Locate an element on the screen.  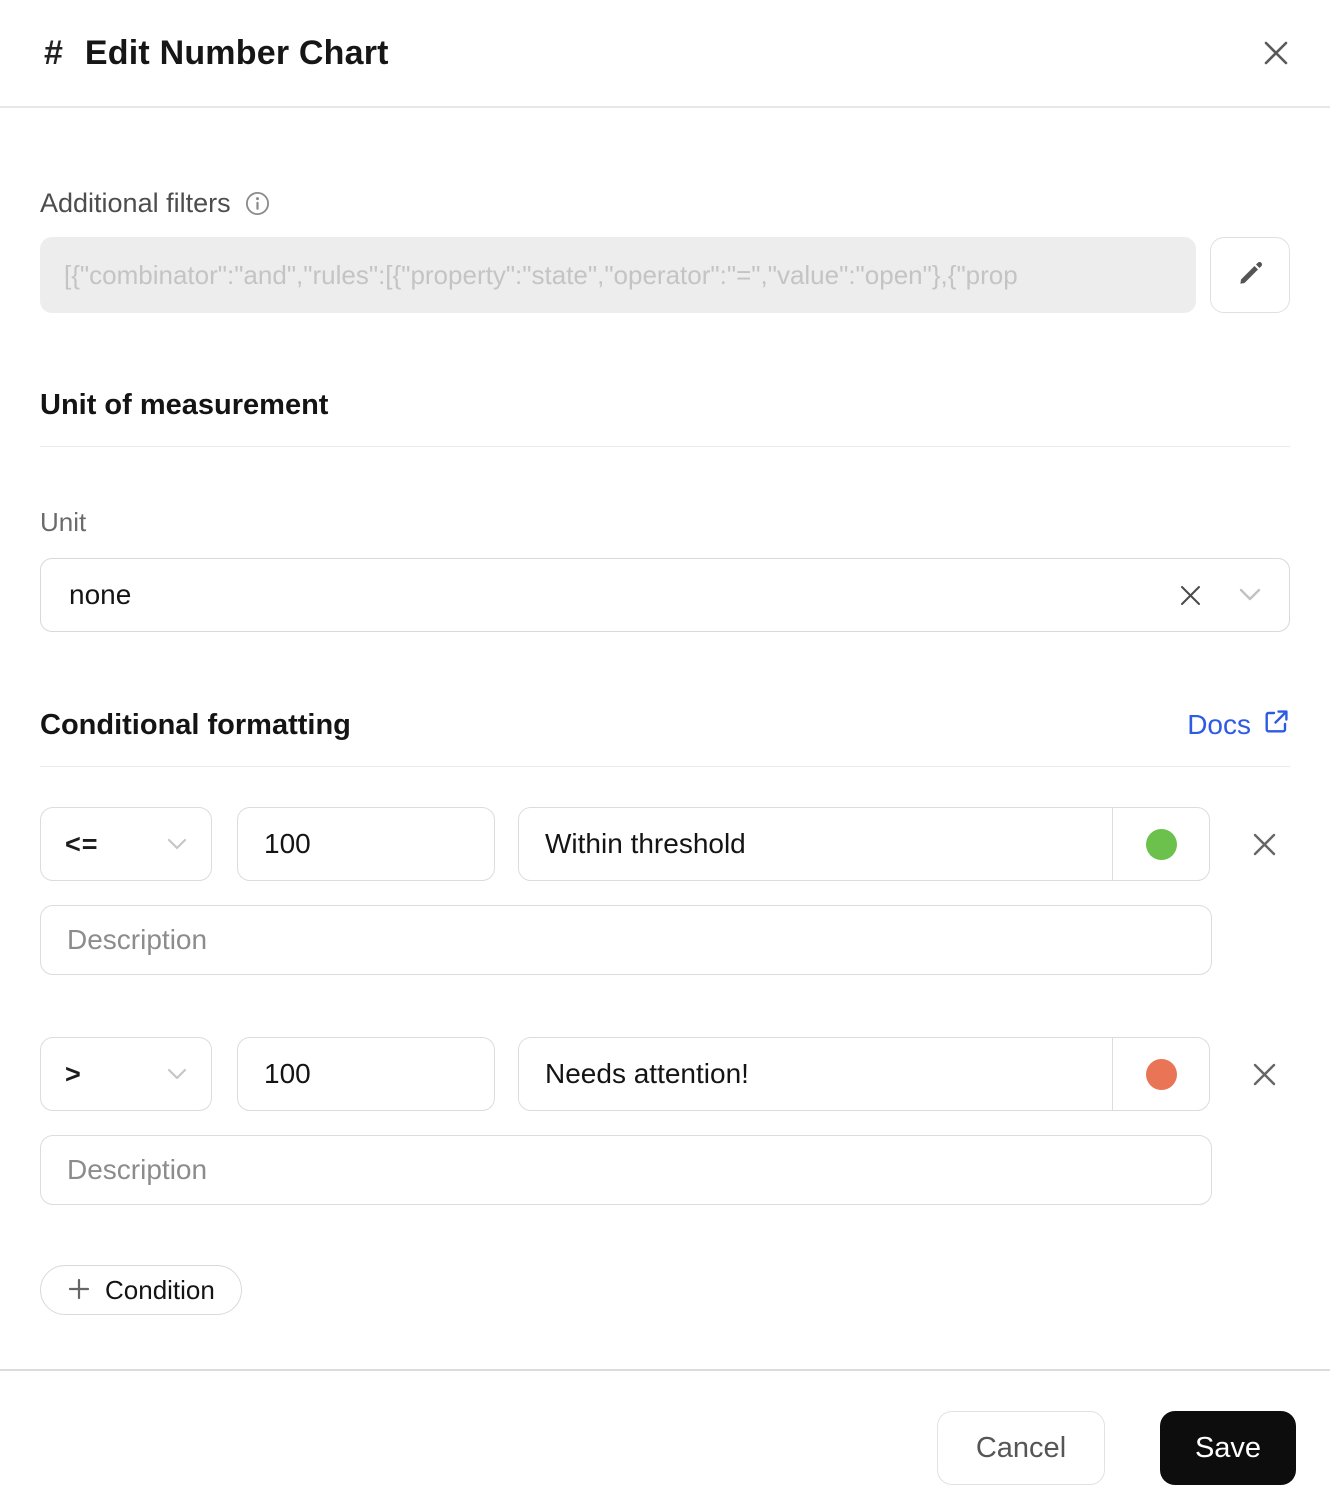
operator-select: > is located at coordinates (126, 1074).